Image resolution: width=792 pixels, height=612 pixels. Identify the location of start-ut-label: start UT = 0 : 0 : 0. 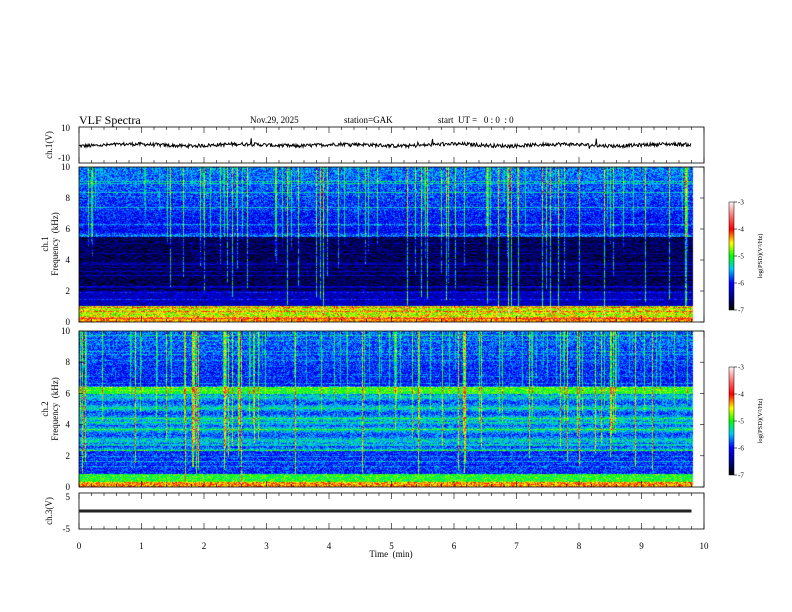
(476, 120).